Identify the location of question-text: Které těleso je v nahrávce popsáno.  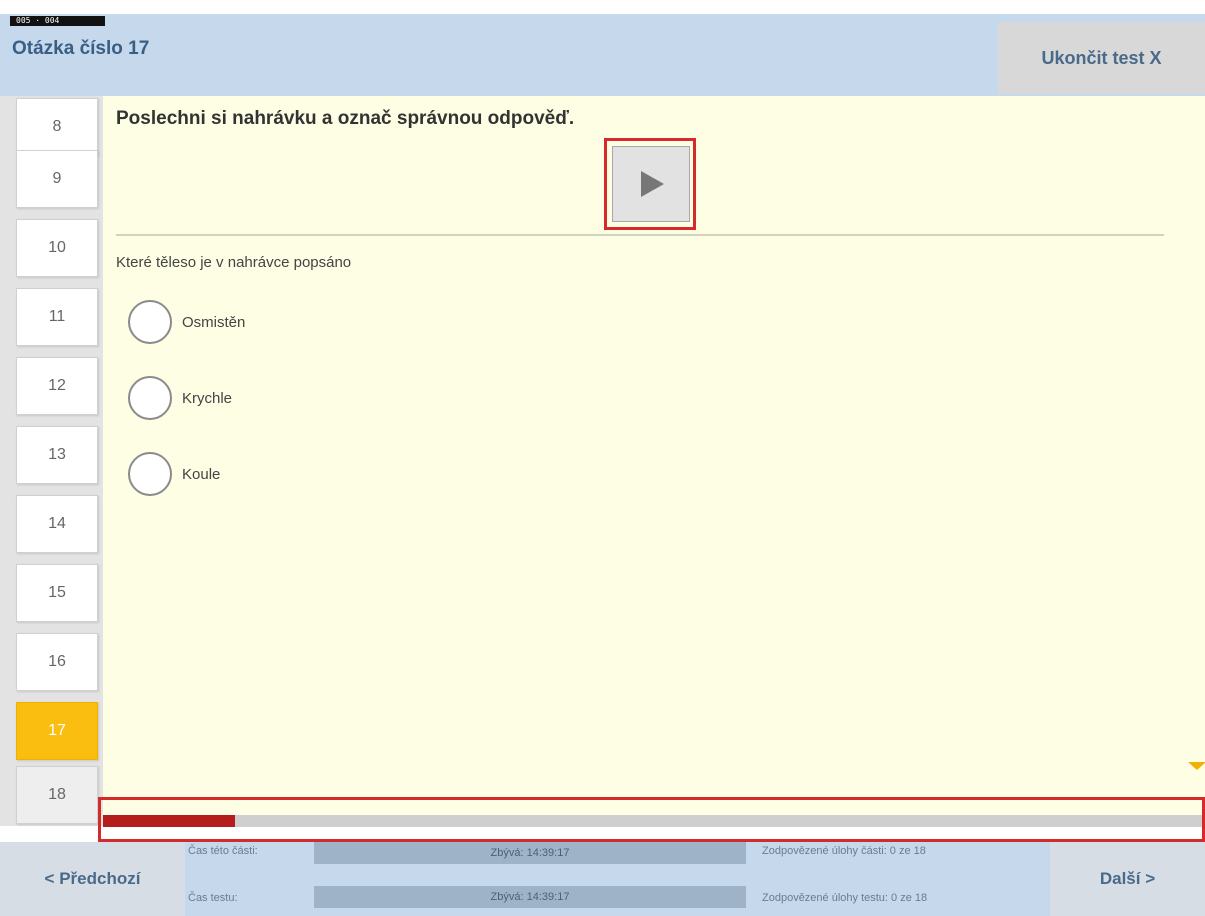
(234, 262).